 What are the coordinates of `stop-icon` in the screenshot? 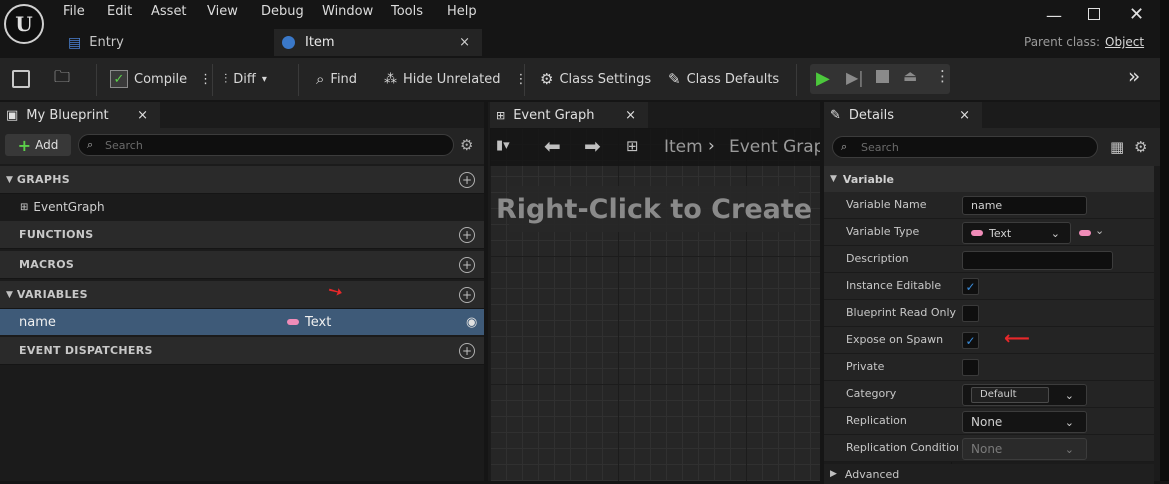 It's located at (882, 76).